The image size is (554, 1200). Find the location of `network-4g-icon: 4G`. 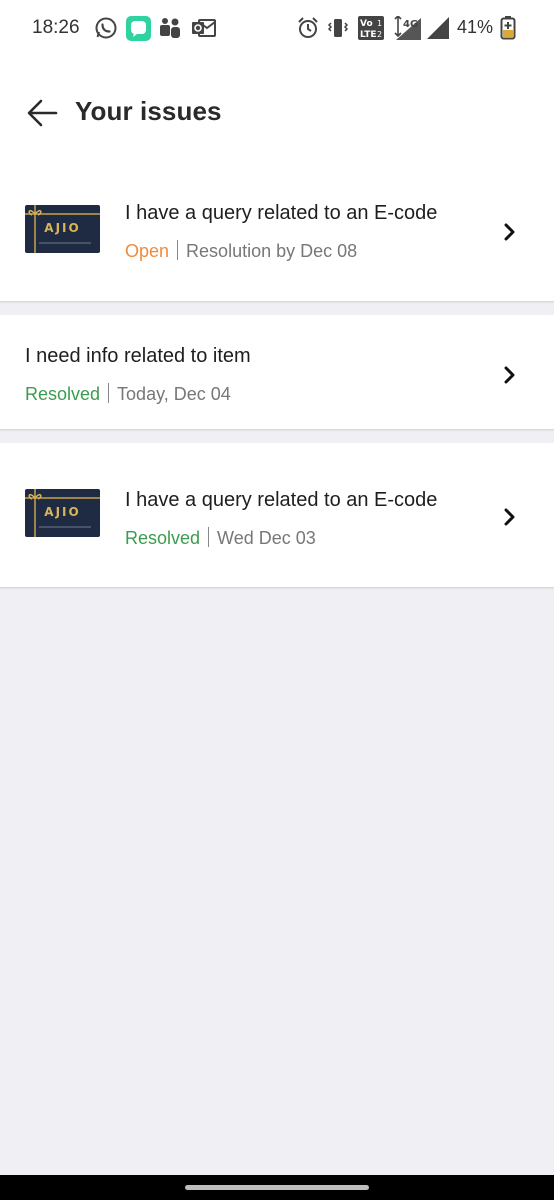

network-4g-icon: 4G is located at coordinates (407, 28).